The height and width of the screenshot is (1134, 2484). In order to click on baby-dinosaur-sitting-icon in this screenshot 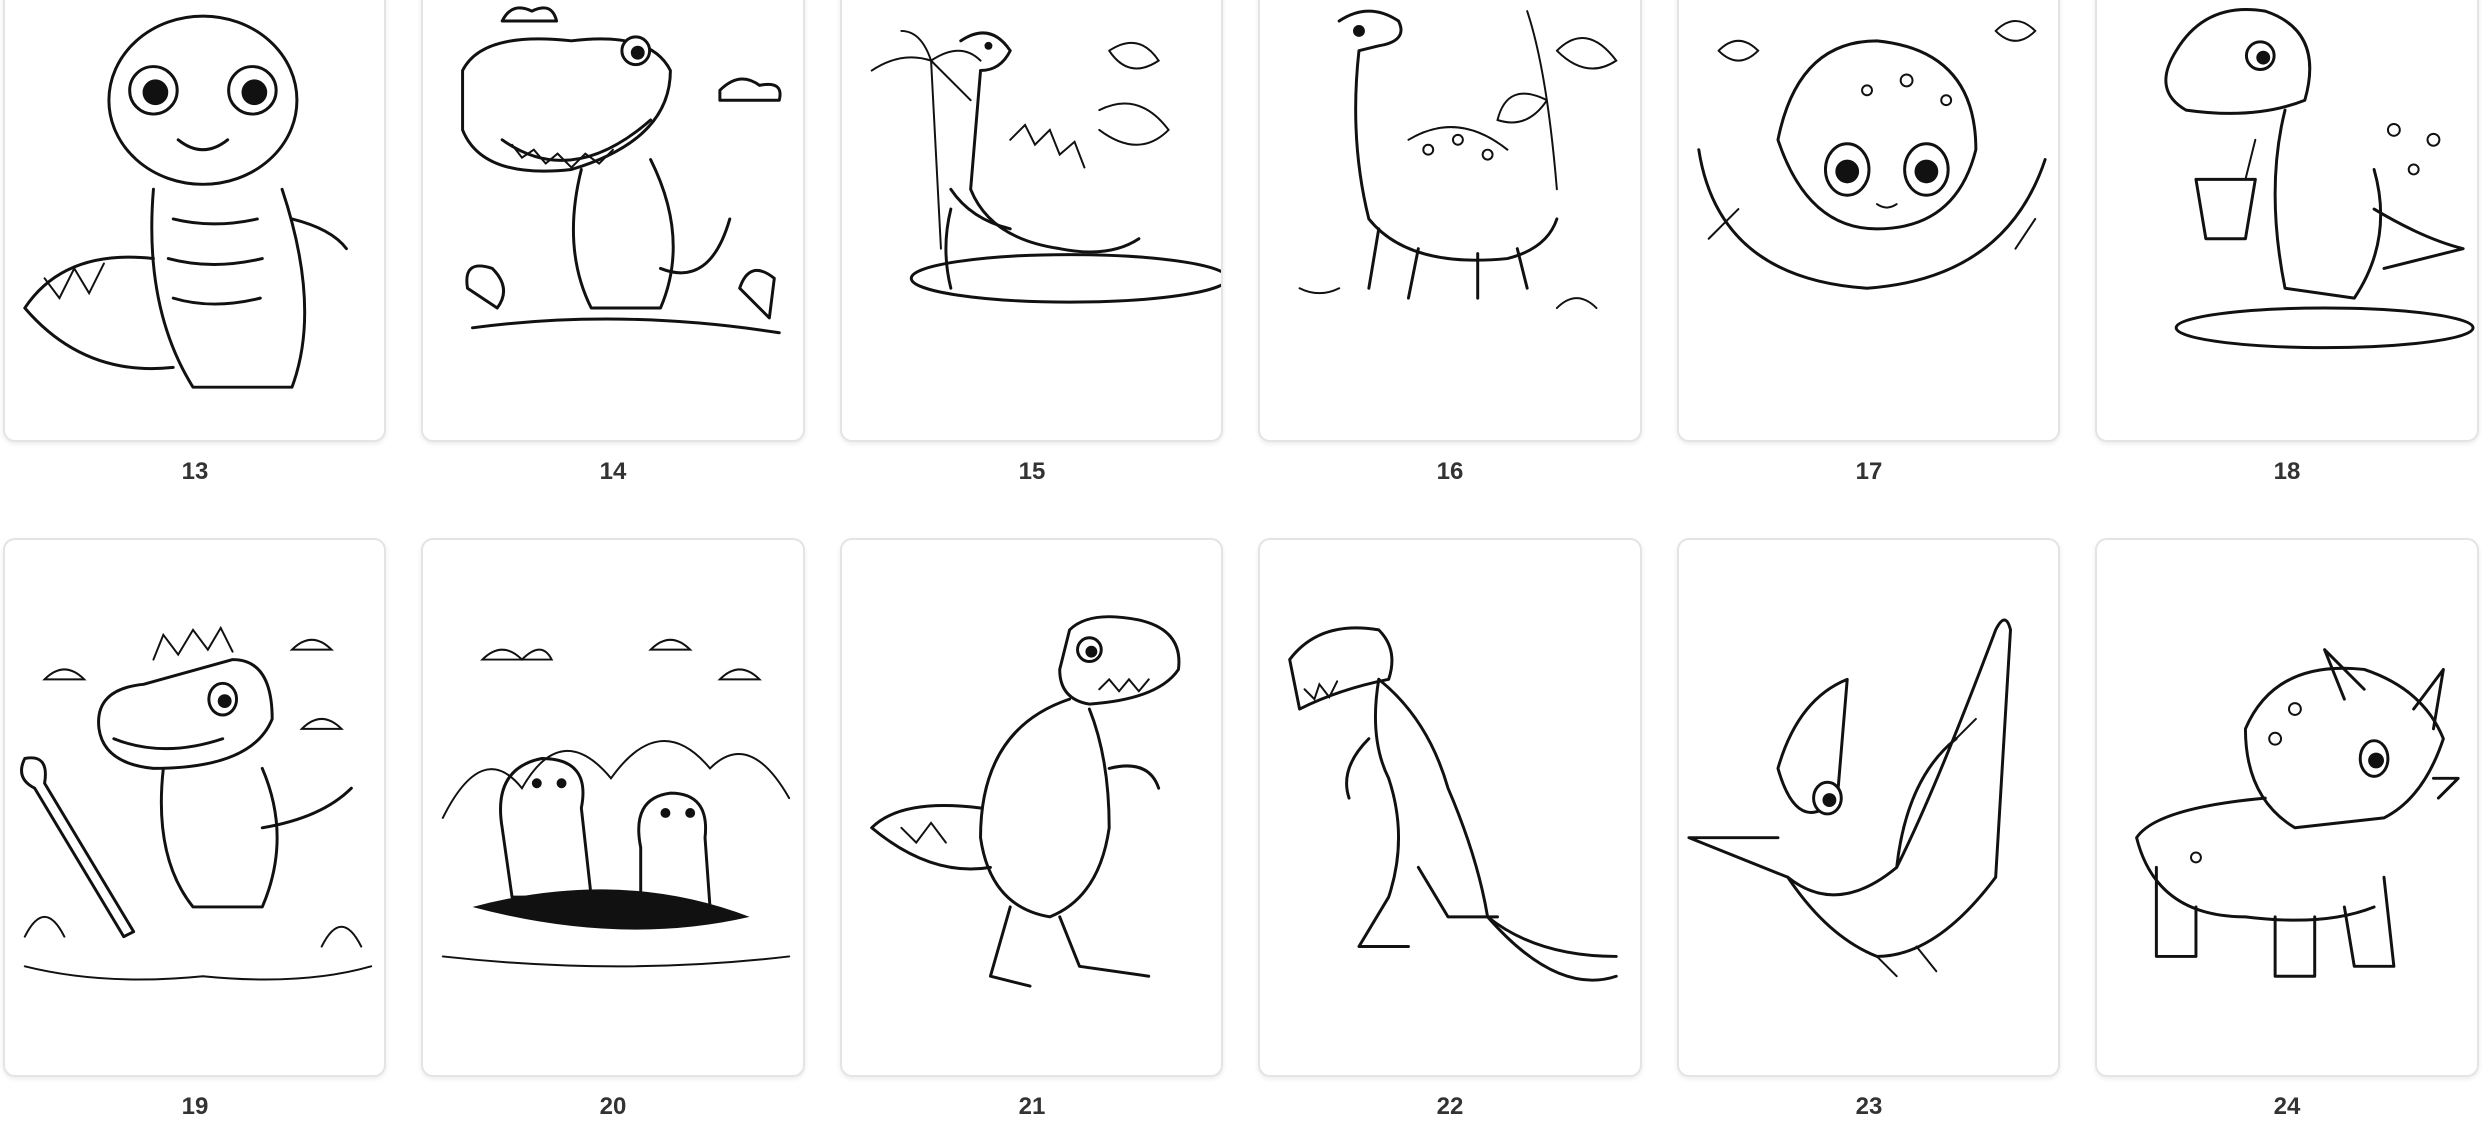, I will do `click(185, 201)`.